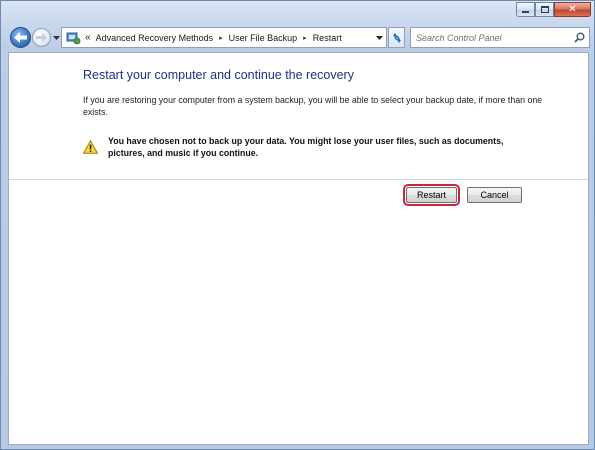  Describe the element at coordinates (494, 195) in the screenshot. I see `cancel-button: Cancel` at that location.